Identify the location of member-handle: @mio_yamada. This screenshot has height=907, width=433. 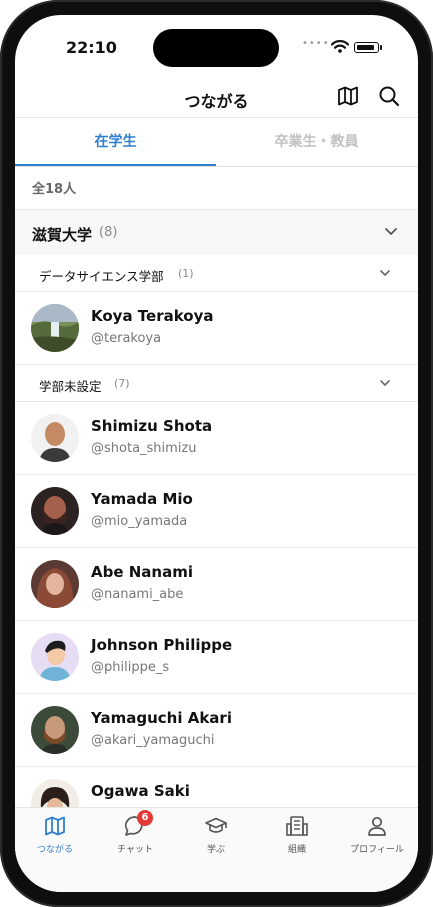
(139, 521).